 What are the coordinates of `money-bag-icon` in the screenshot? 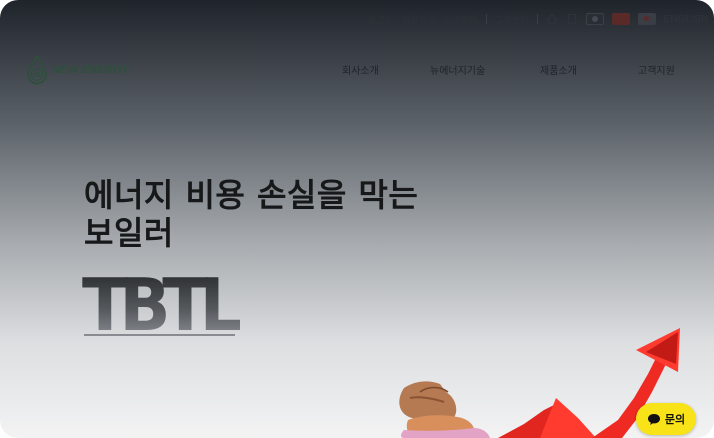 It's located at (444, 409).